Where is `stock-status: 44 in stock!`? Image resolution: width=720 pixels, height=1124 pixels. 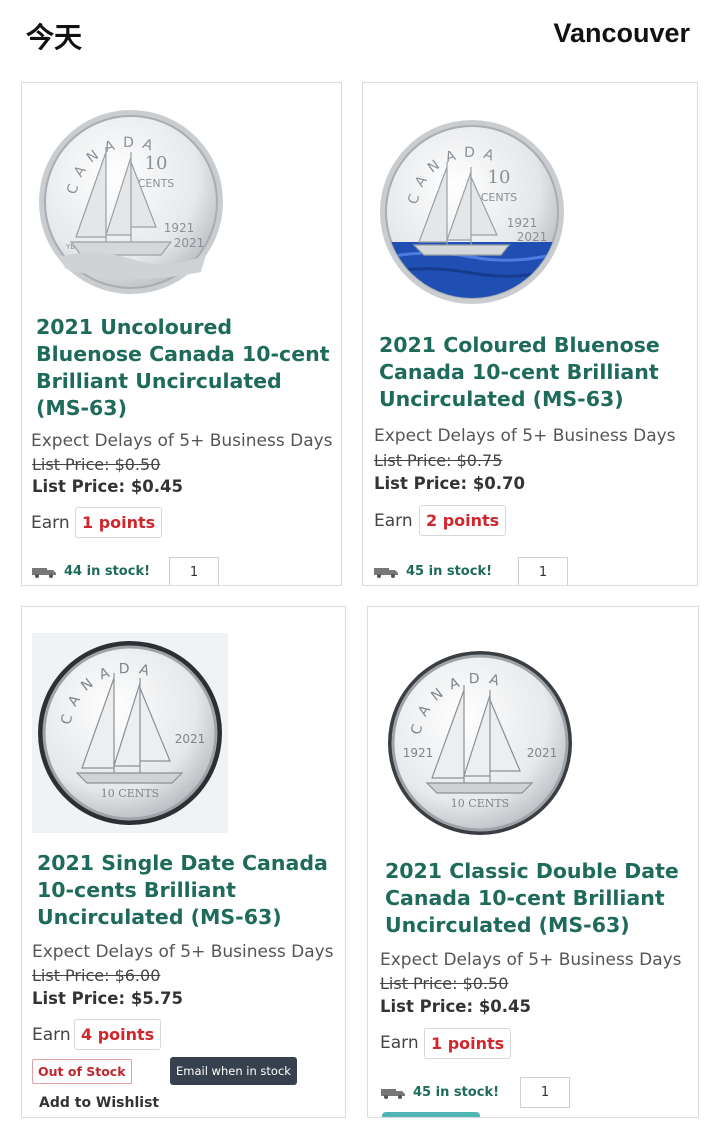 stock-status: 44 in stock! is located at coordinates (91, 571).